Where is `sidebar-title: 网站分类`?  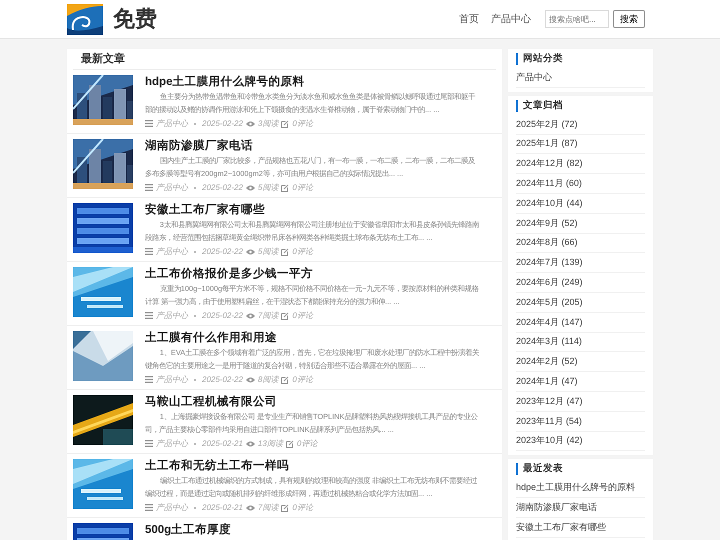
sidebar-title: 网站分类 is located at coordinates (580, 59).